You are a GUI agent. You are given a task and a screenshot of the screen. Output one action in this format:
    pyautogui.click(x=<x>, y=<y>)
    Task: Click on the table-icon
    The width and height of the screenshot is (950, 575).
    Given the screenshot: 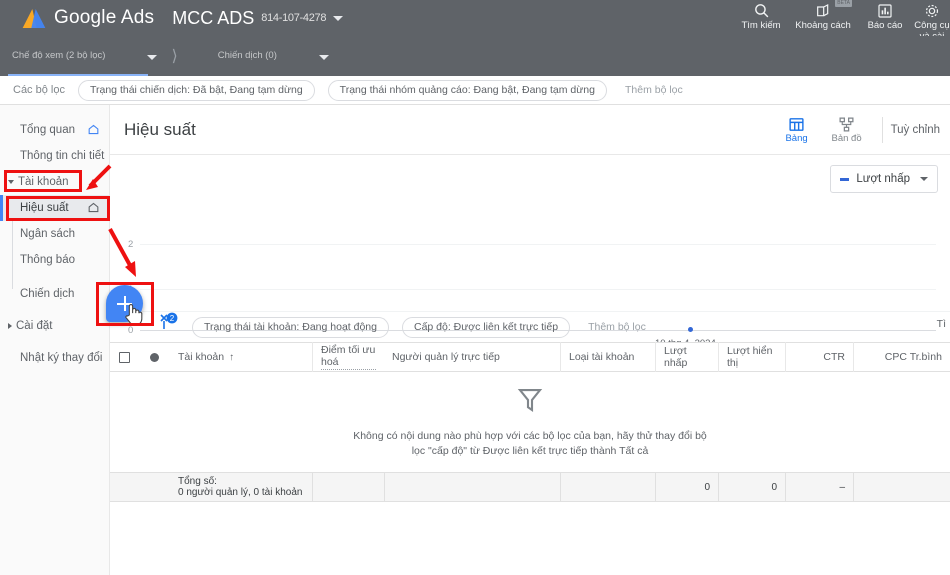 What is the action you would take?
    pyautogui.click(x=796, y=124)
    